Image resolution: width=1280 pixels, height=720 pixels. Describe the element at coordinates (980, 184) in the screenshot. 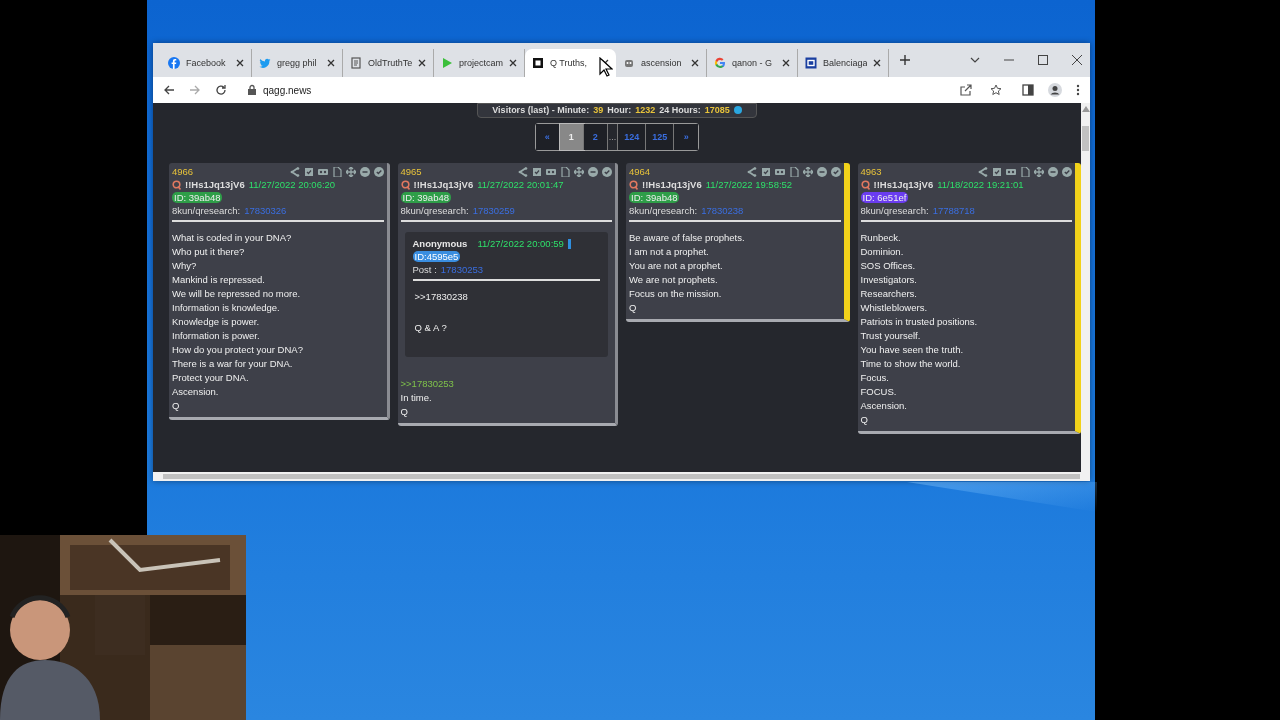

I see `post-time: 11/18/2022 19:21:01` at that location.